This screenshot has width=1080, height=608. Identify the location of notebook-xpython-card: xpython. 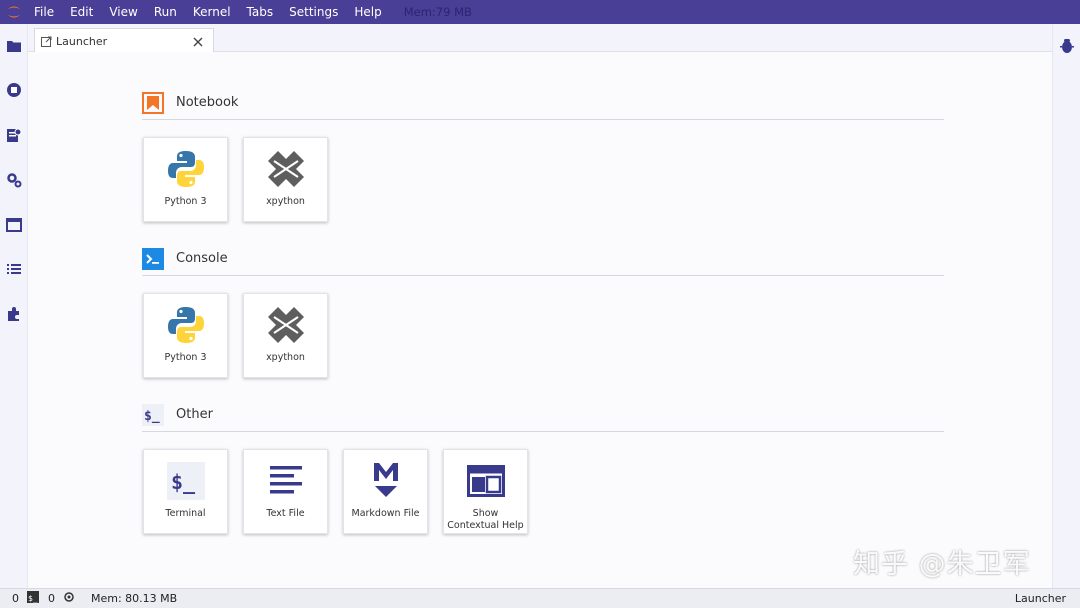
(285, 179).